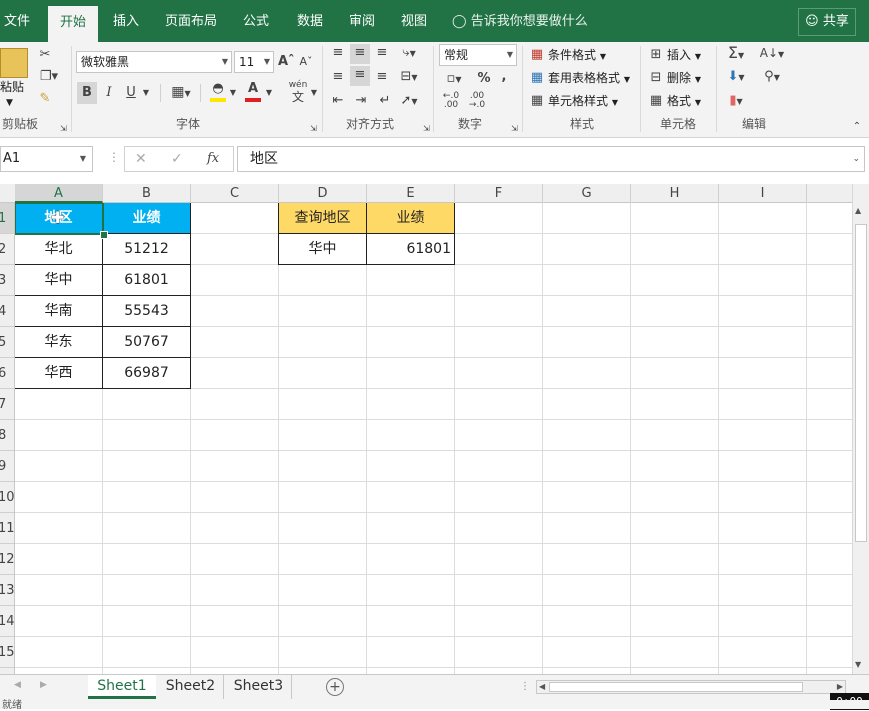 This screenshot has width=869, height=711. What do you see at coordinates (87, 93) in the screenshot?
I see `bold-button: B` at bounding box center [87, 93].